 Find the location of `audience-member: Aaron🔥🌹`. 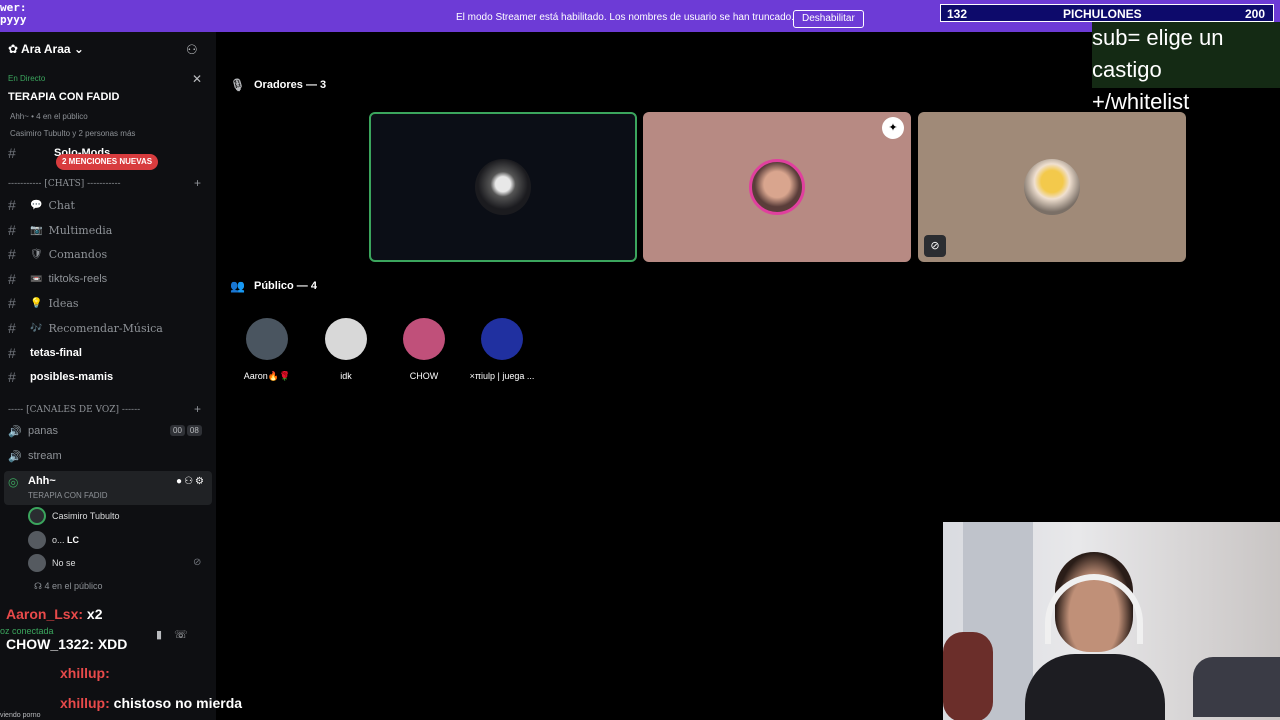

audience-member: Aaron🔥🌹 is located at coordinates (267, 350).